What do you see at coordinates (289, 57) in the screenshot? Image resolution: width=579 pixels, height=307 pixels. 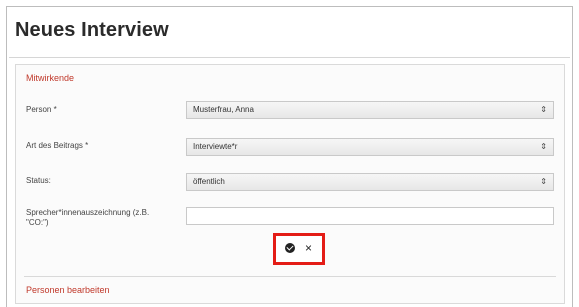 I see `title-divider` at bounding box center [289, 57].